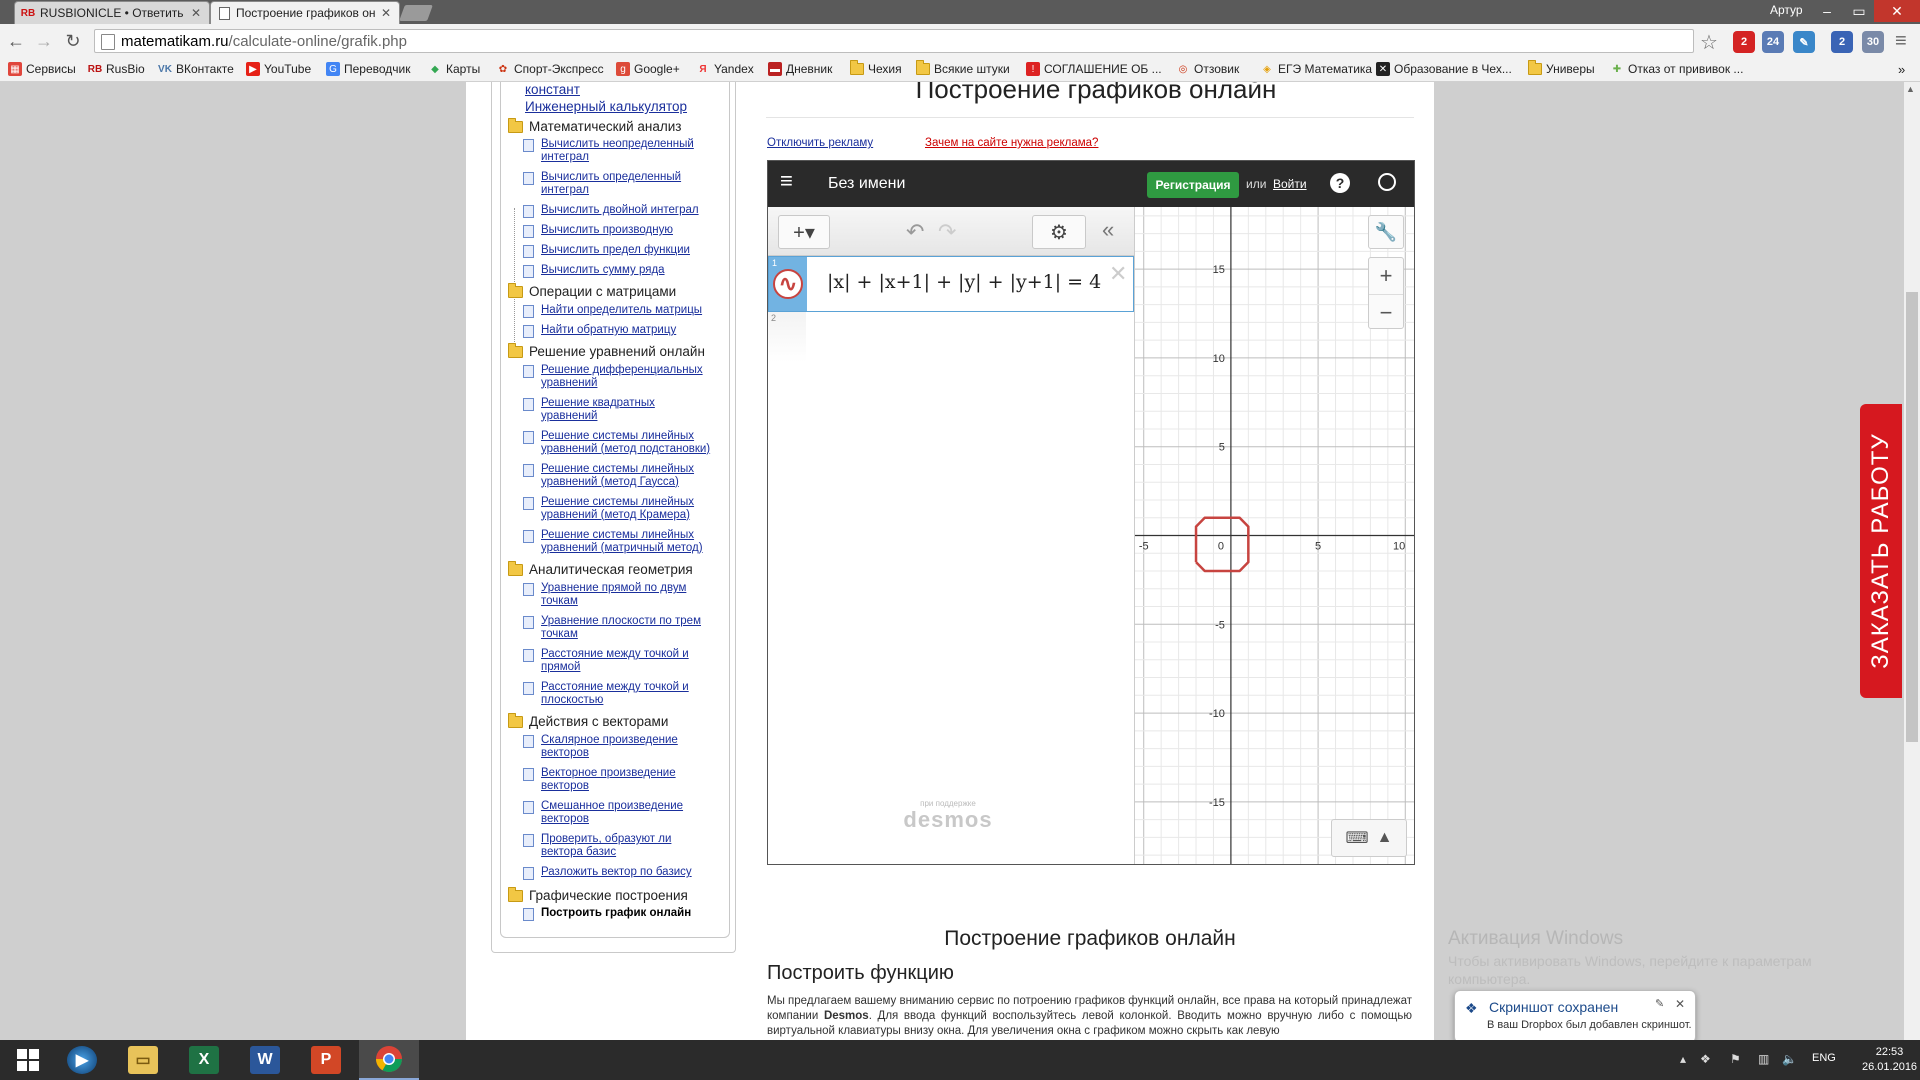  Describe the element at coordinates (948, 820) in the screenshot. I see `desmos-logo: desmos` at that location.